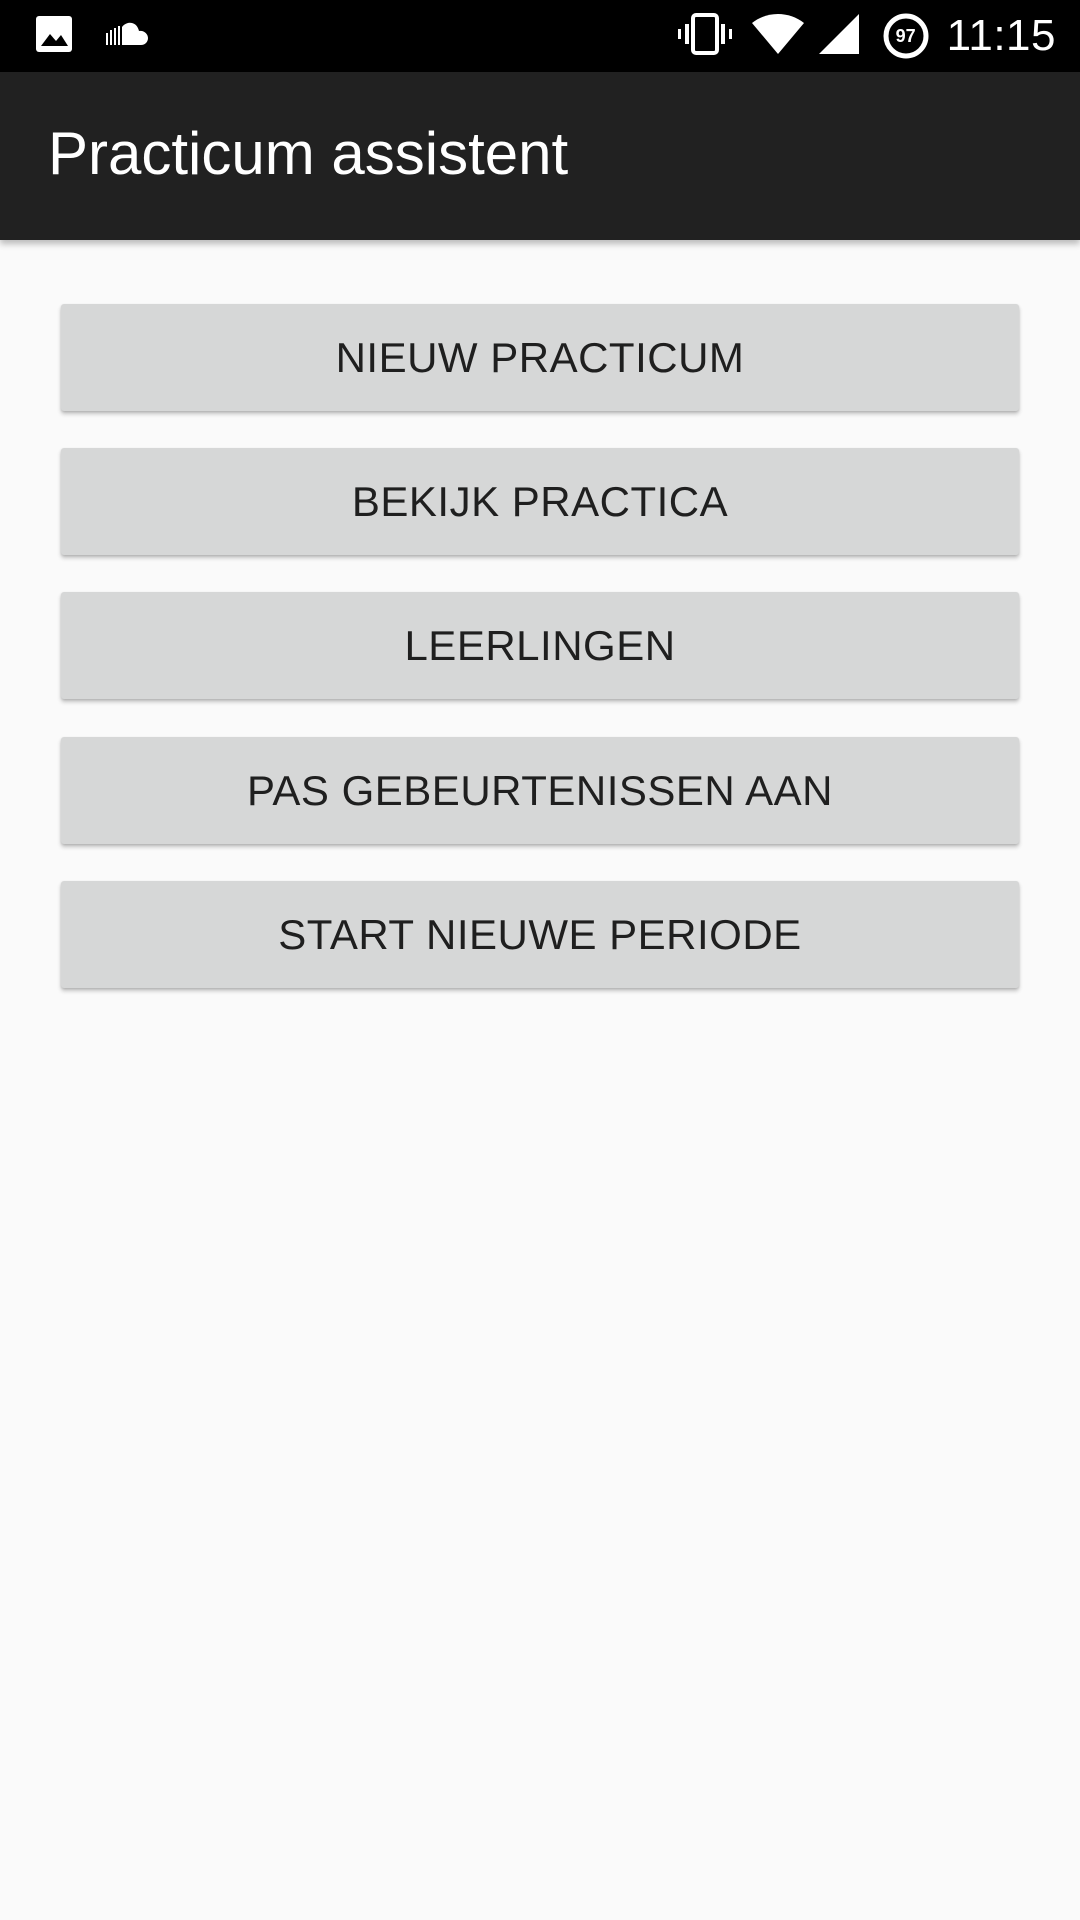 The width and height of the screenshot is (1080, 1920). Describe the element at coordinates (540, 934) in the screenshot. I see `start-new-period-button: START NIEUWE PERIODE` at that location.